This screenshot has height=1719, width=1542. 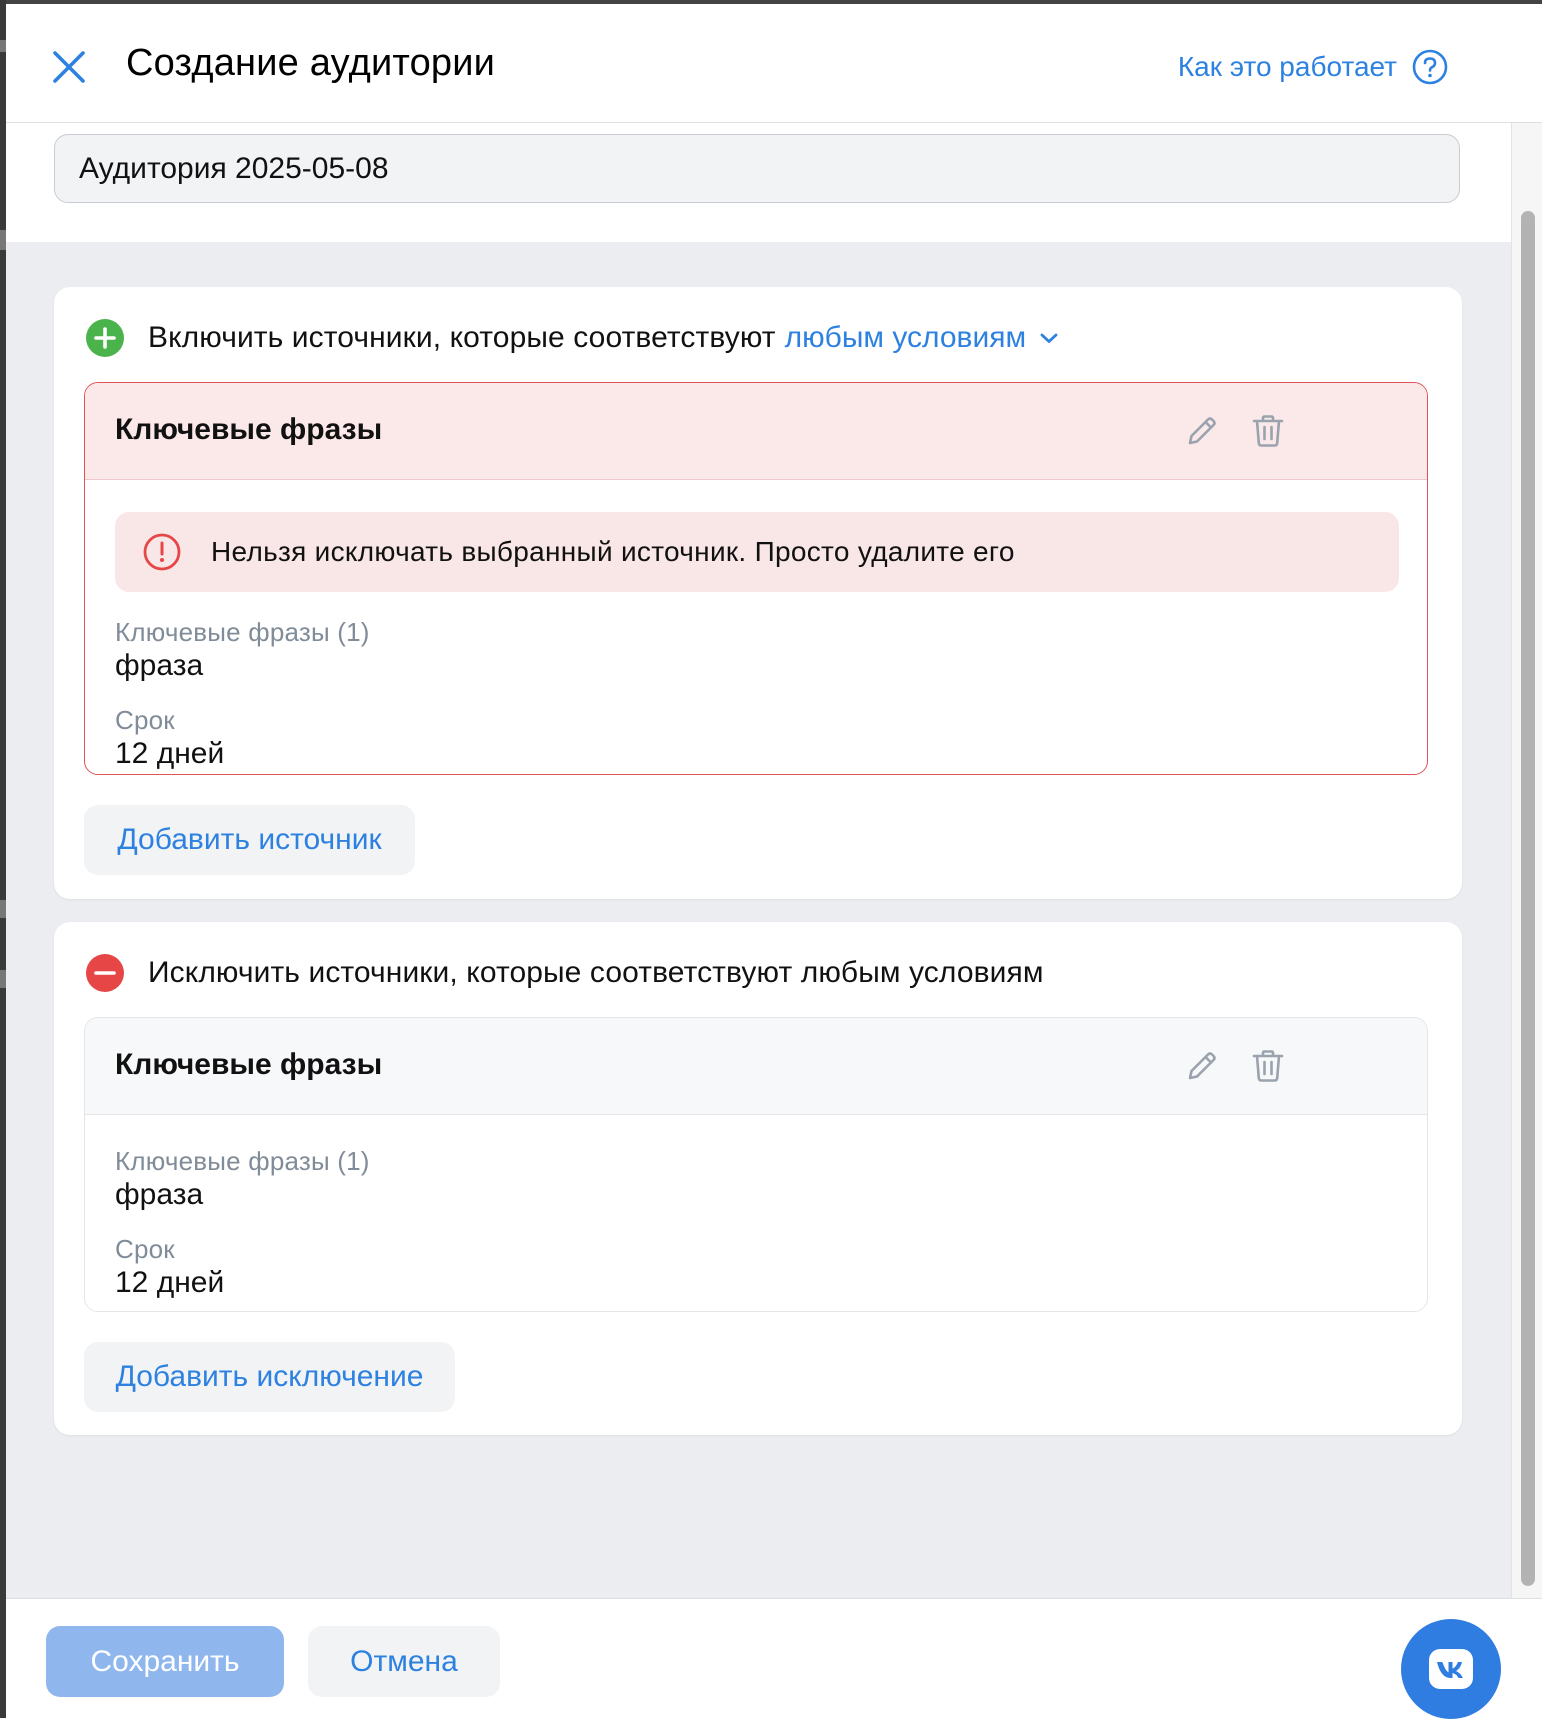 I want to click on condition-dropdown-label: любым условиям, so click(x=905, y=337).